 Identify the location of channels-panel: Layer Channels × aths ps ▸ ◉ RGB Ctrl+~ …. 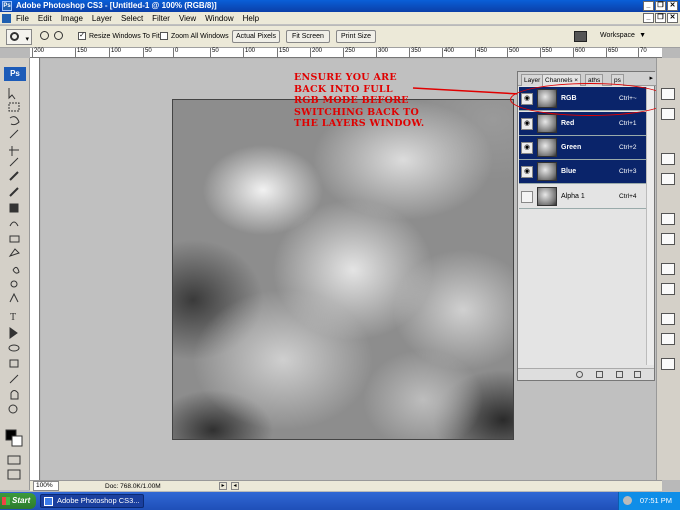
(586, 226).